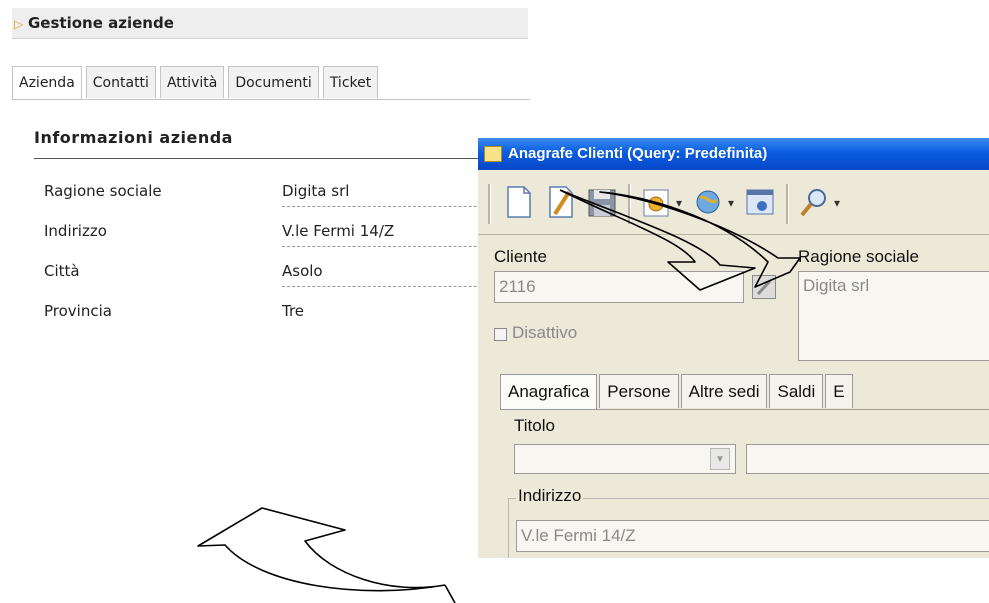 Image resolution: width=989 pixels, height=603 pixels. I want to click on tab-more: E, so click(839, 391).